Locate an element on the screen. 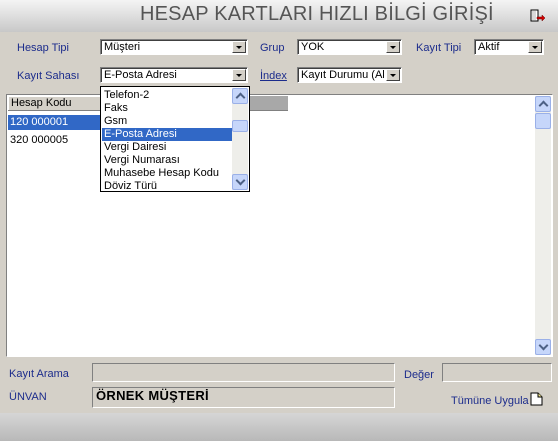  apply-all-button: Tümüne Uygula is located at coordinates (490, 401).